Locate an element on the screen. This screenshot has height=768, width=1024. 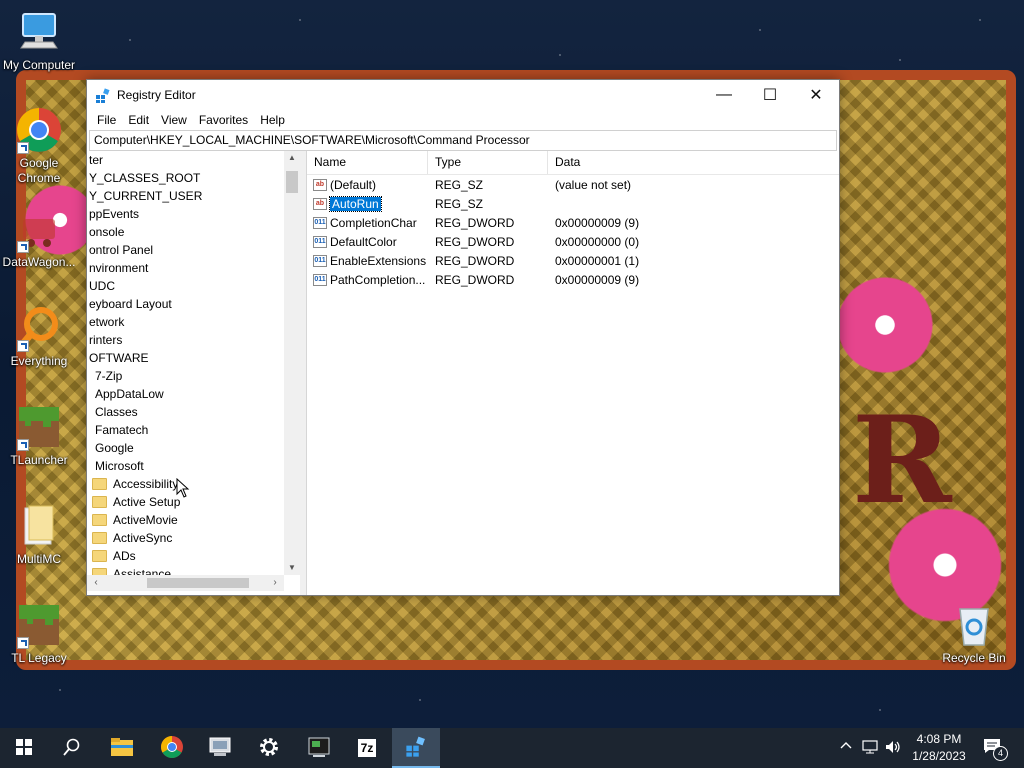
taskbar-registry-editor is located at coordinates (416, 748).